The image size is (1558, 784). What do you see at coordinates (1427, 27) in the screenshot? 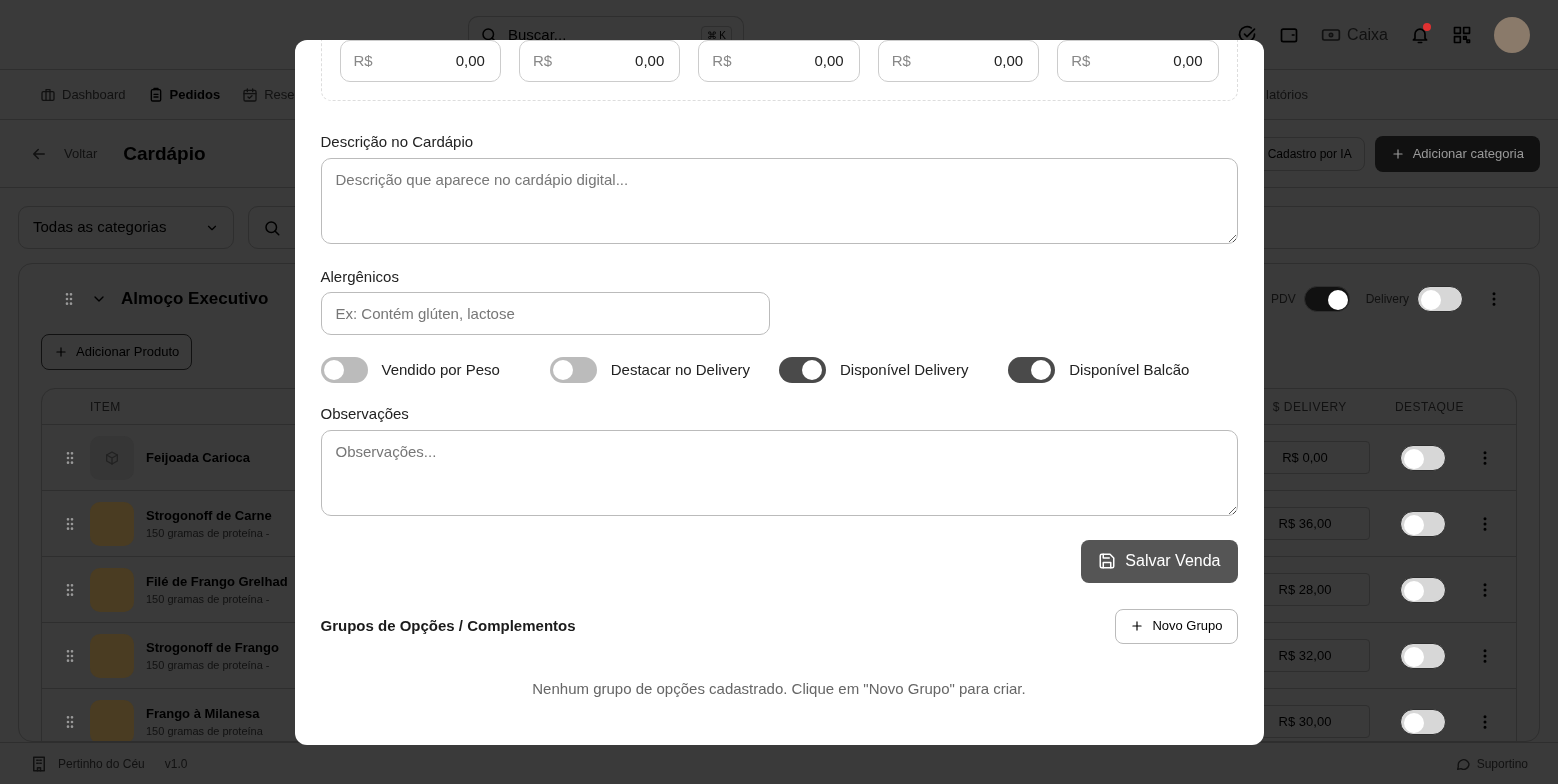
I see `notification-dot` at bounding box center [1427, 27].